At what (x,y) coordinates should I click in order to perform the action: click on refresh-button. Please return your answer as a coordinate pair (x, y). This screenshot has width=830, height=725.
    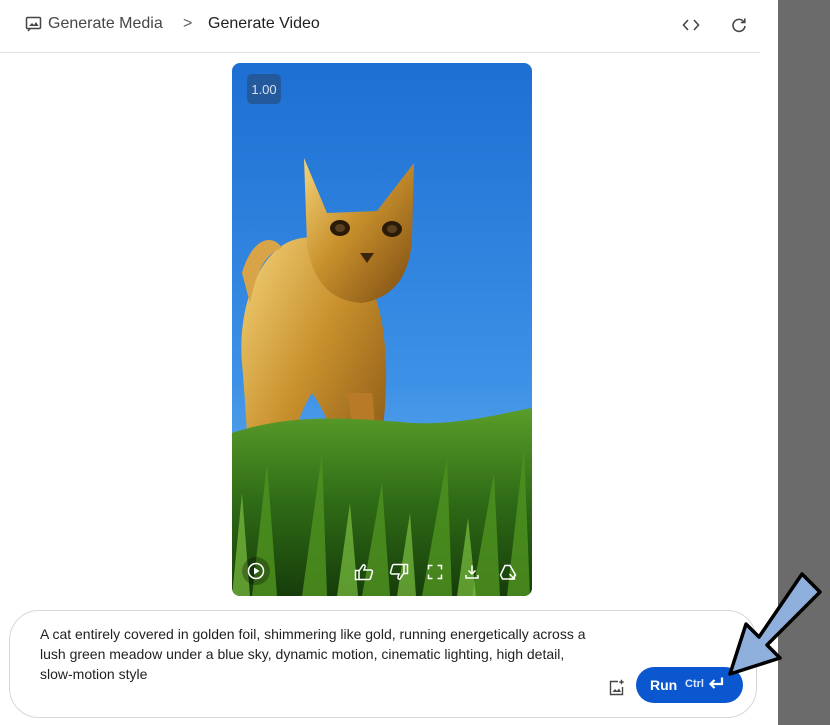
    Looking at the image, I should click on (739, 25).